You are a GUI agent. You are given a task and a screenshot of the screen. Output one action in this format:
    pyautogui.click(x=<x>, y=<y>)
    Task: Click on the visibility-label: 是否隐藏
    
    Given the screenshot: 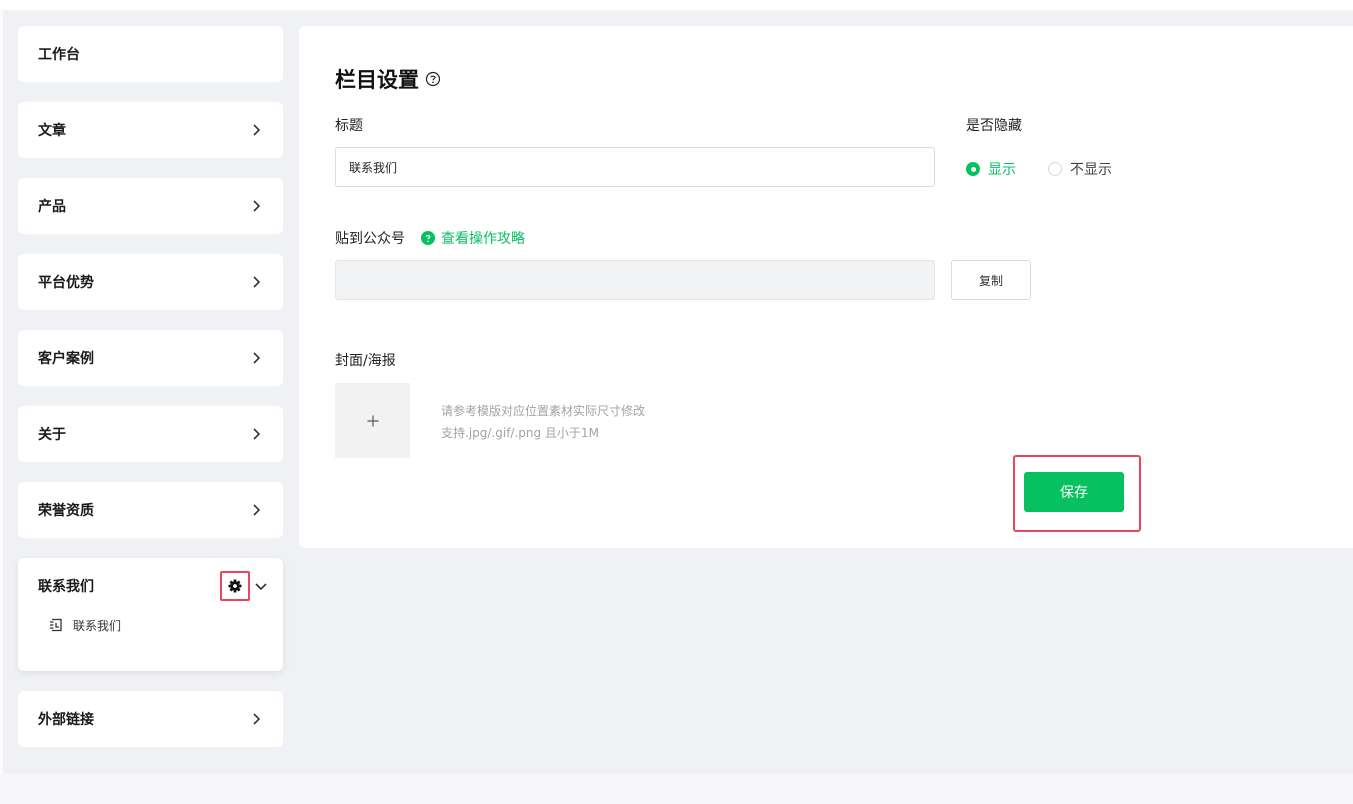 What is the action you would take?
    pyautogui.click(x=994, y=126)
    